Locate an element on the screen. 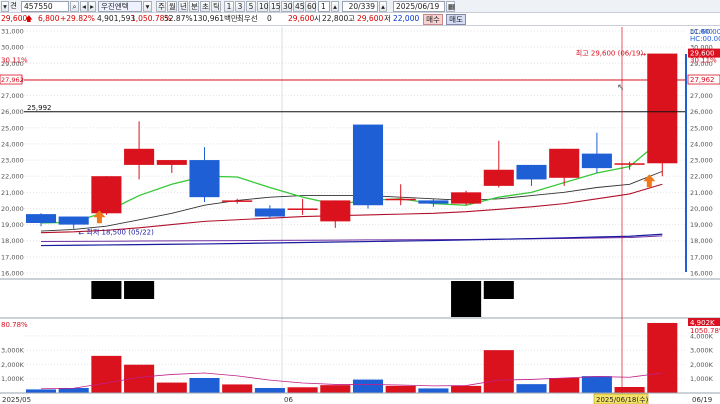 The image size is (720, 404). mouse-cursor-icon: ↖ is located at coordinates (621, 88).